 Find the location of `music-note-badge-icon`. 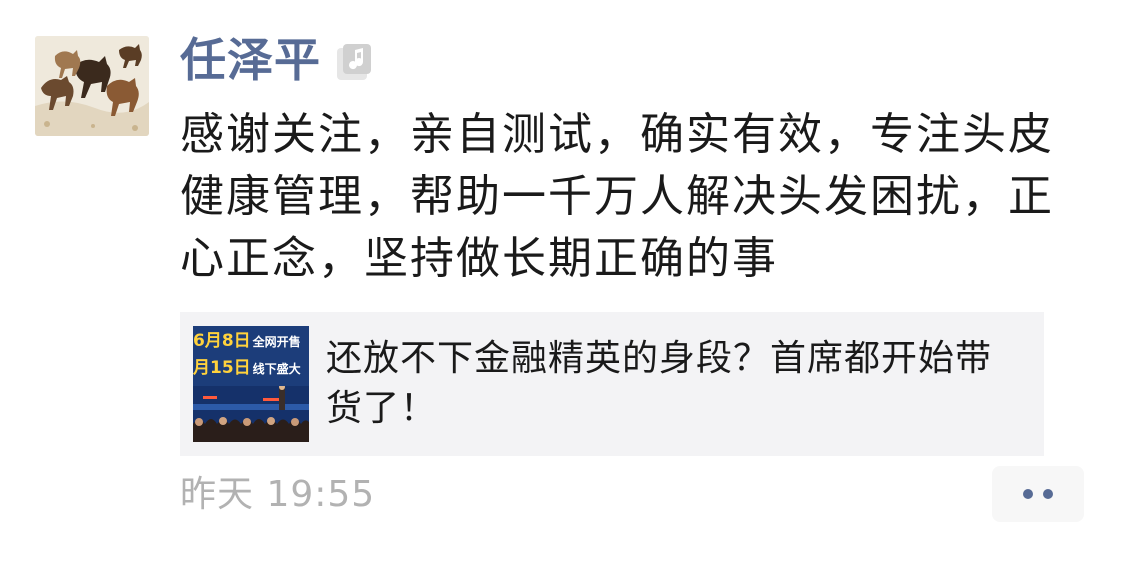

music-note-badge-icon is located at coordinates (354, 62).